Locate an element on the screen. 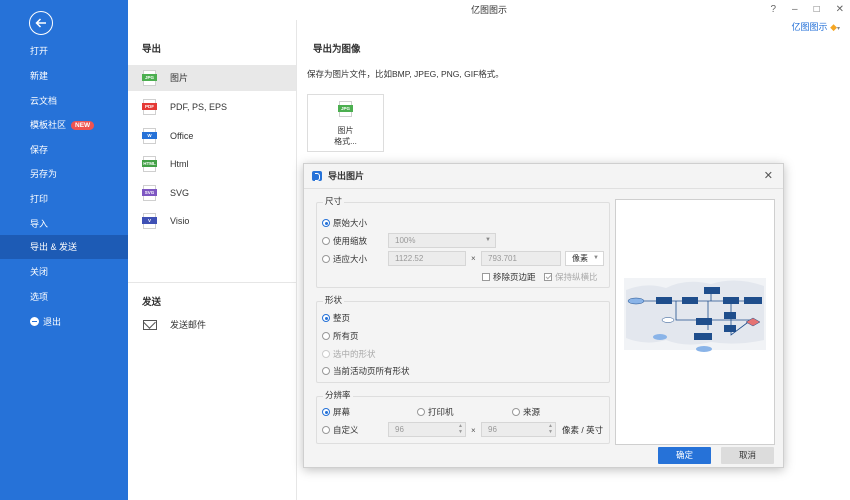 The width and height of the screenshot is (850, 500). send-header: 发送 is located at coordinates (152, 302).